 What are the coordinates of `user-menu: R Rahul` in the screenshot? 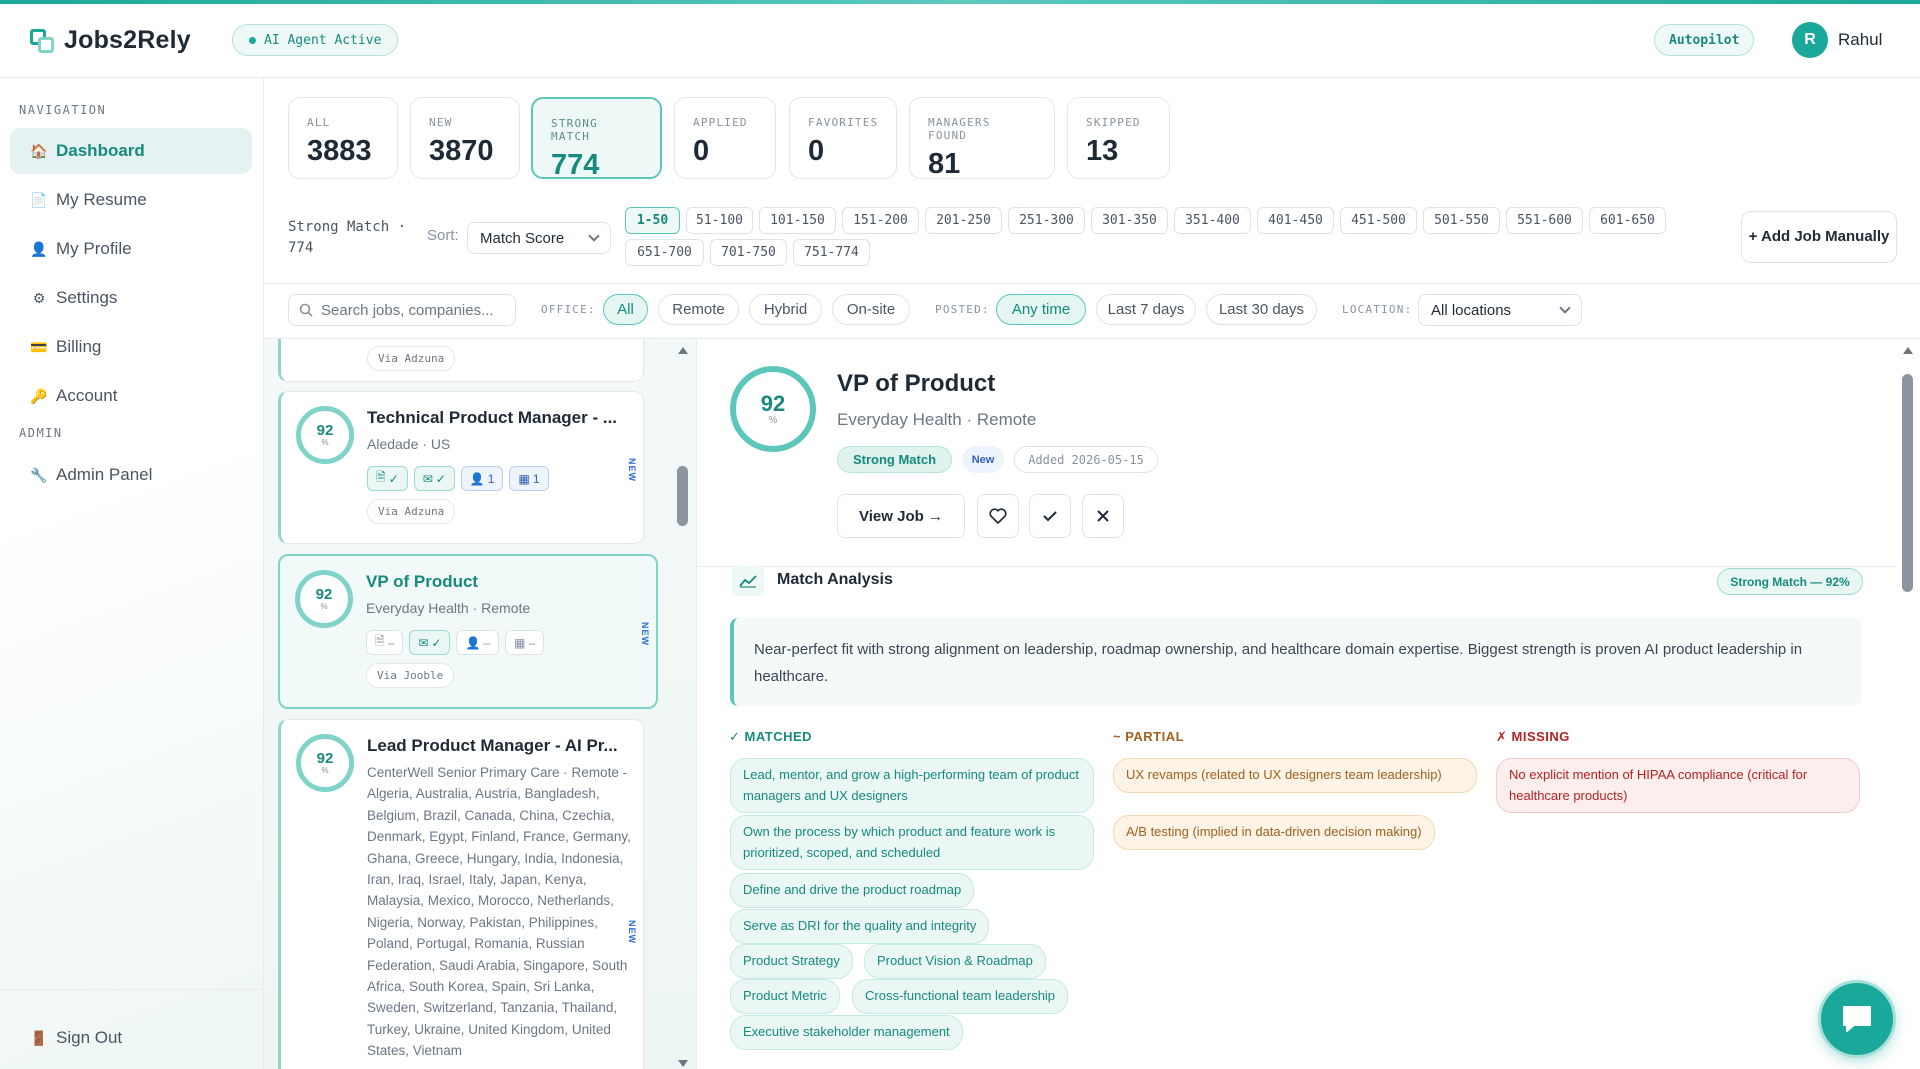 It's located at (1837, 40).